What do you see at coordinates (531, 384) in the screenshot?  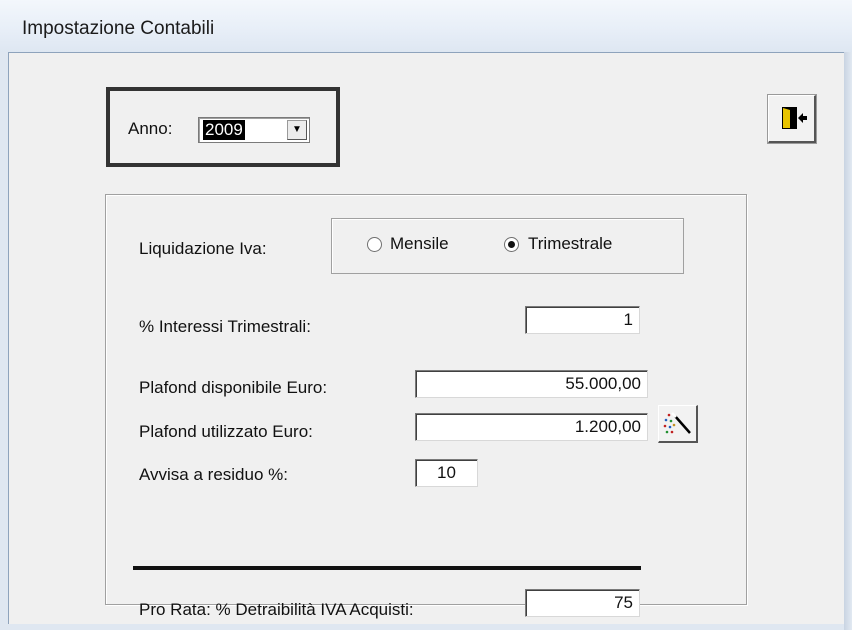 I see `plafond-disponibile-input: 55.000,00` at bounding box center [531, 384].